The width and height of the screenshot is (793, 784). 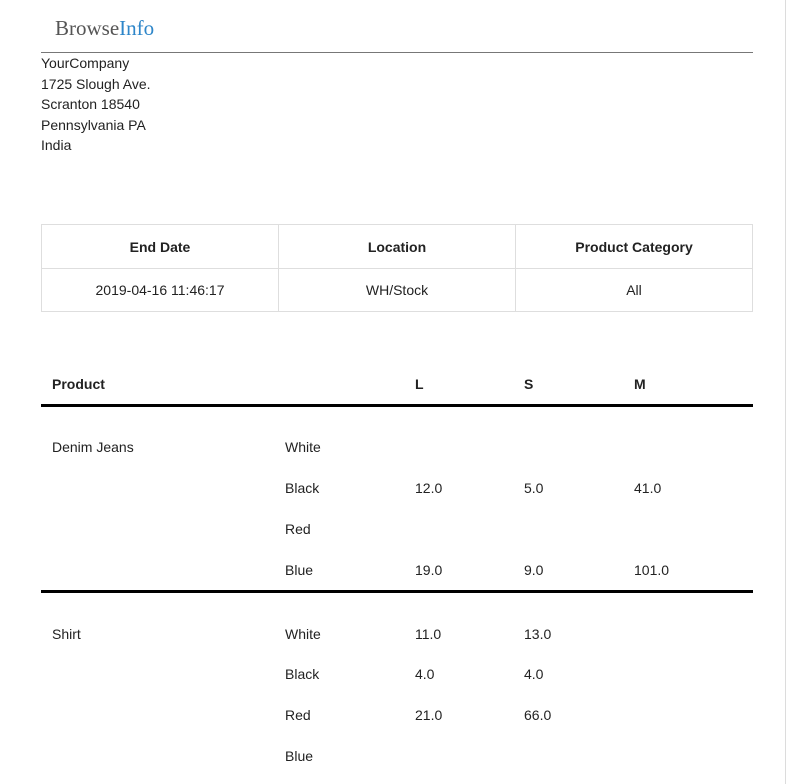 I want to click on filter-value-row: 2019-04-16 11:46:17 WH/Stock All, so click(x=397, y=290).